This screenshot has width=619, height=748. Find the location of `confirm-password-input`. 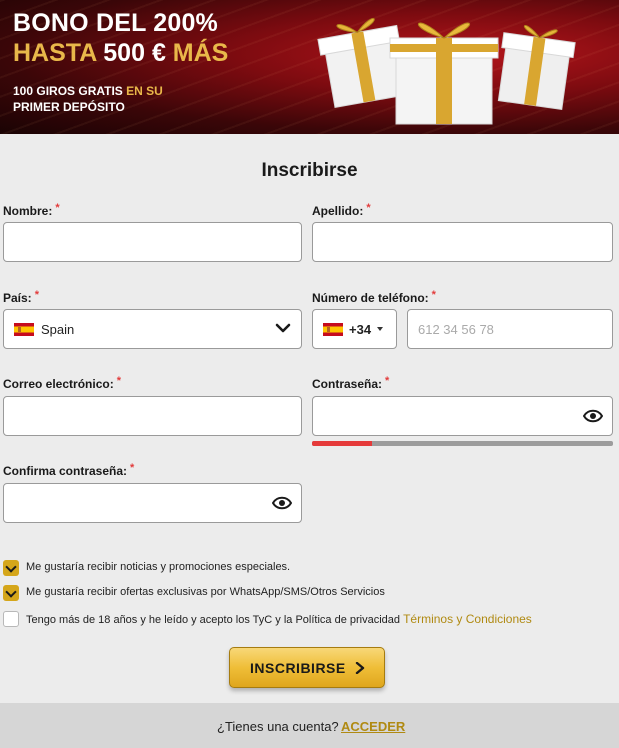

confirm-password-input is located at coordinates (152, 503).